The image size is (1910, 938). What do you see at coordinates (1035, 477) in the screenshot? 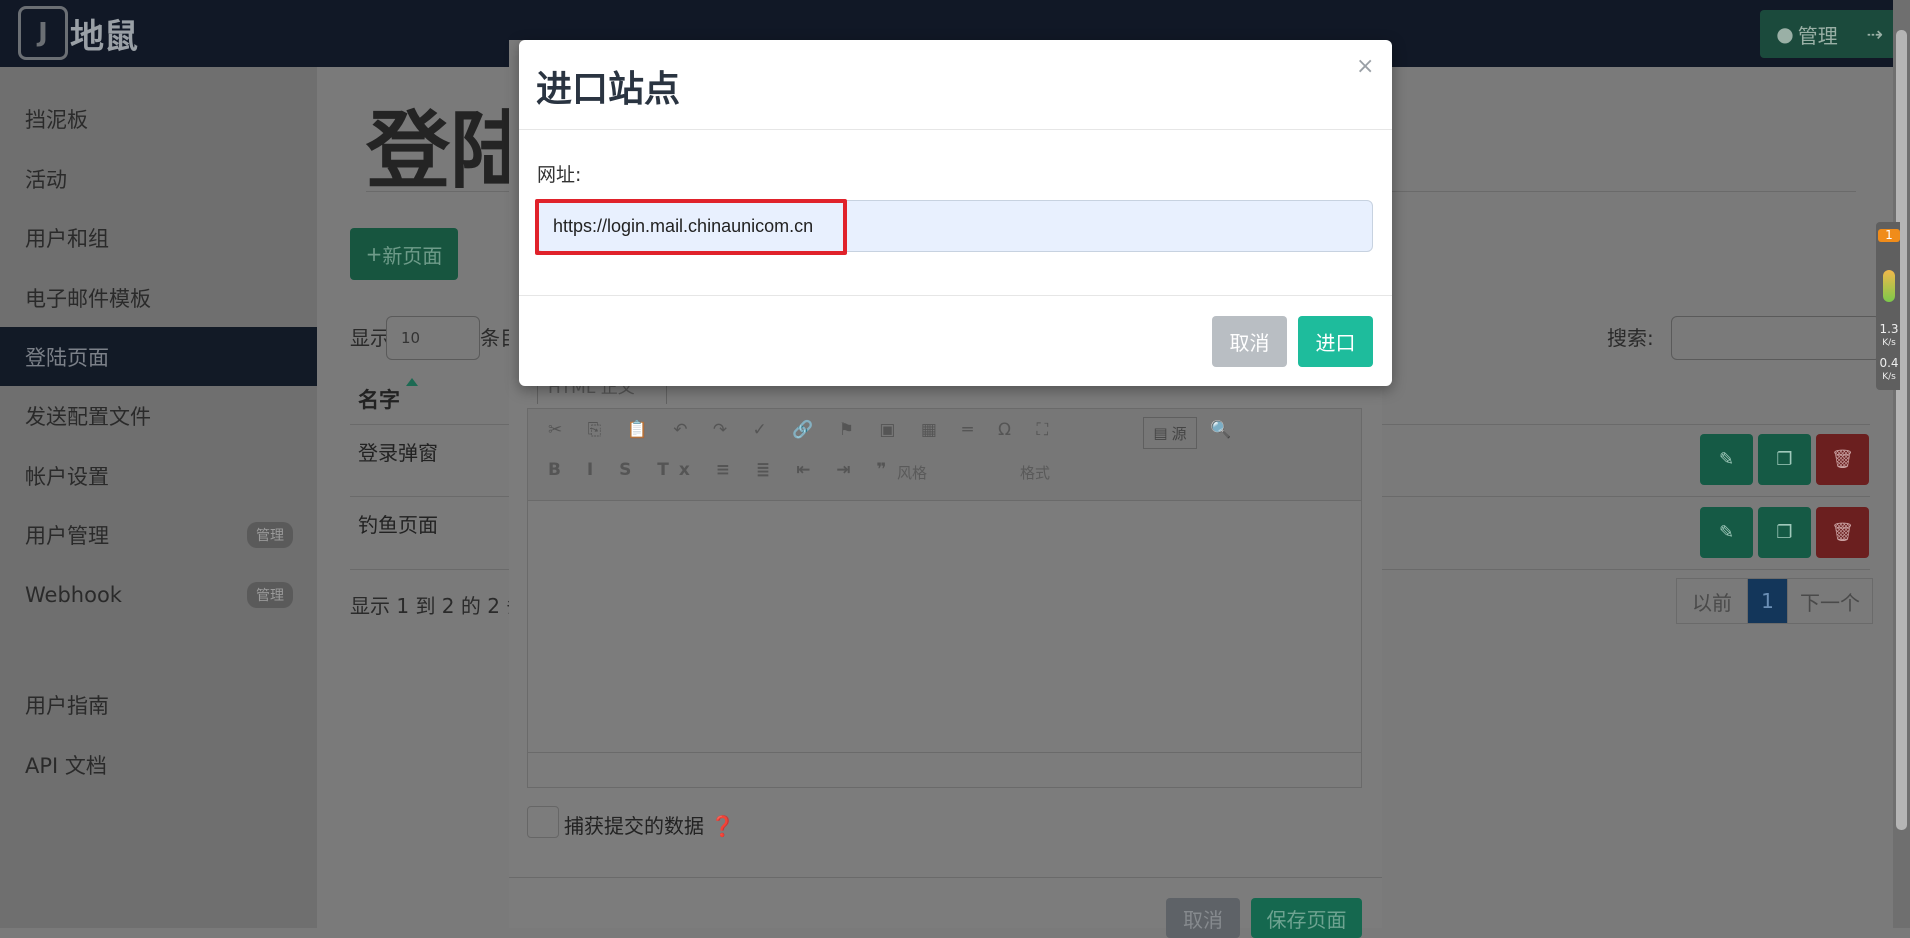
I see `format-select: 格式` at bounding box center [1035, 477].